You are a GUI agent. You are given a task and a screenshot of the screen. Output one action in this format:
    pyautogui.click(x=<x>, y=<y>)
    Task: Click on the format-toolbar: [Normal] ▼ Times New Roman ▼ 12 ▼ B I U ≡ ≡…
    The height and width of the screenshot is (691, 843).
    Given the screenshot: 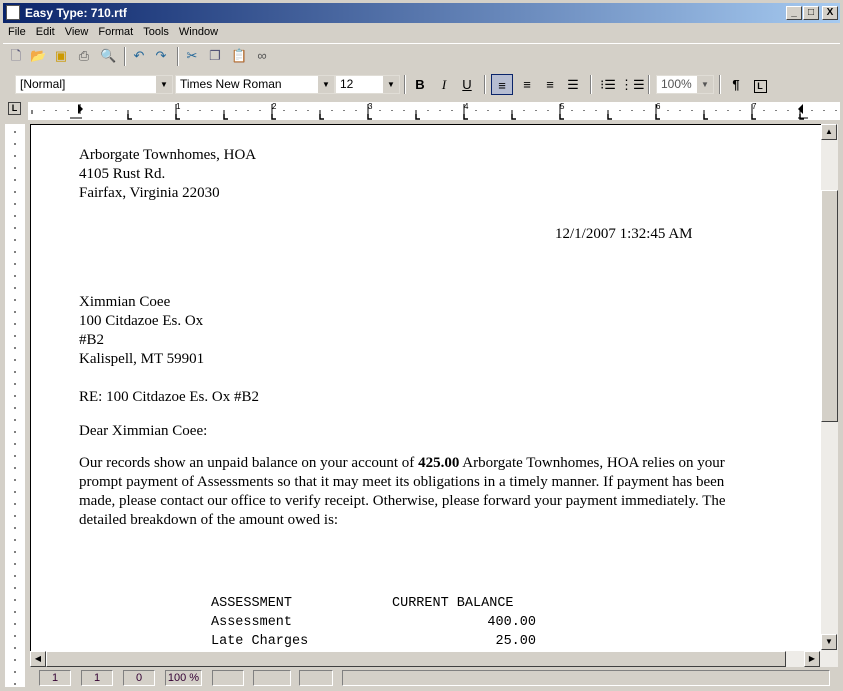 What is the action you would take?
    pyautogui.click(x=421, y=84)
    